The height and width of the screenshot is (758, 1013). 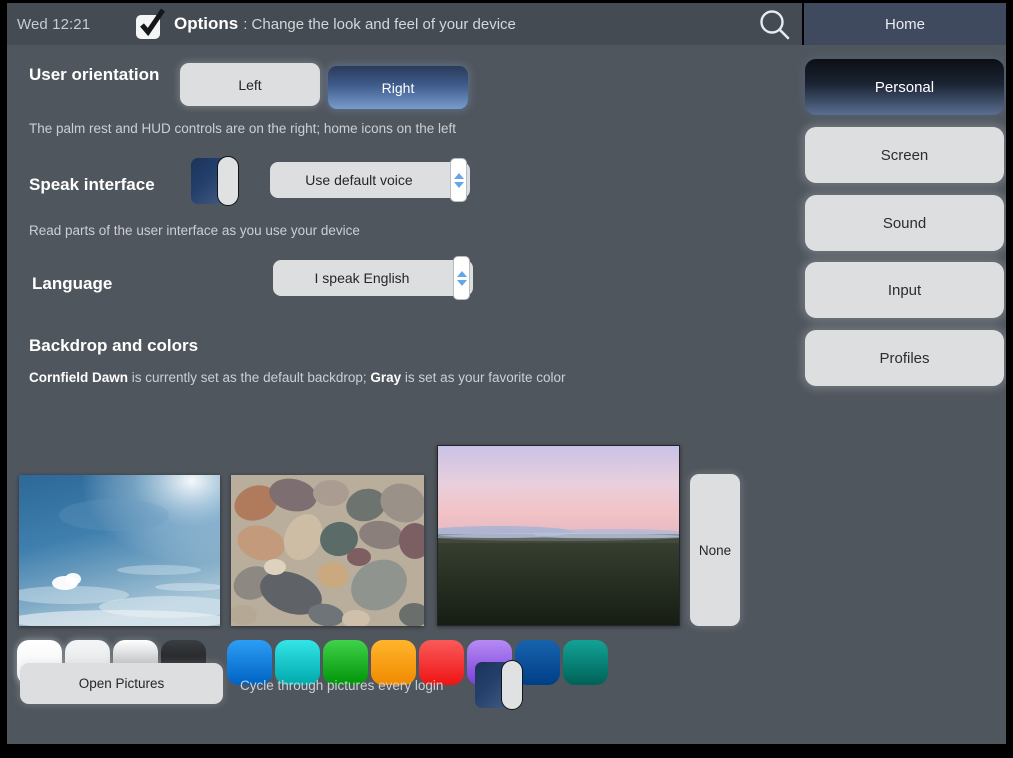 I want to click on voice-dropdown-value: Use default voice, so click(x=359, y=180).